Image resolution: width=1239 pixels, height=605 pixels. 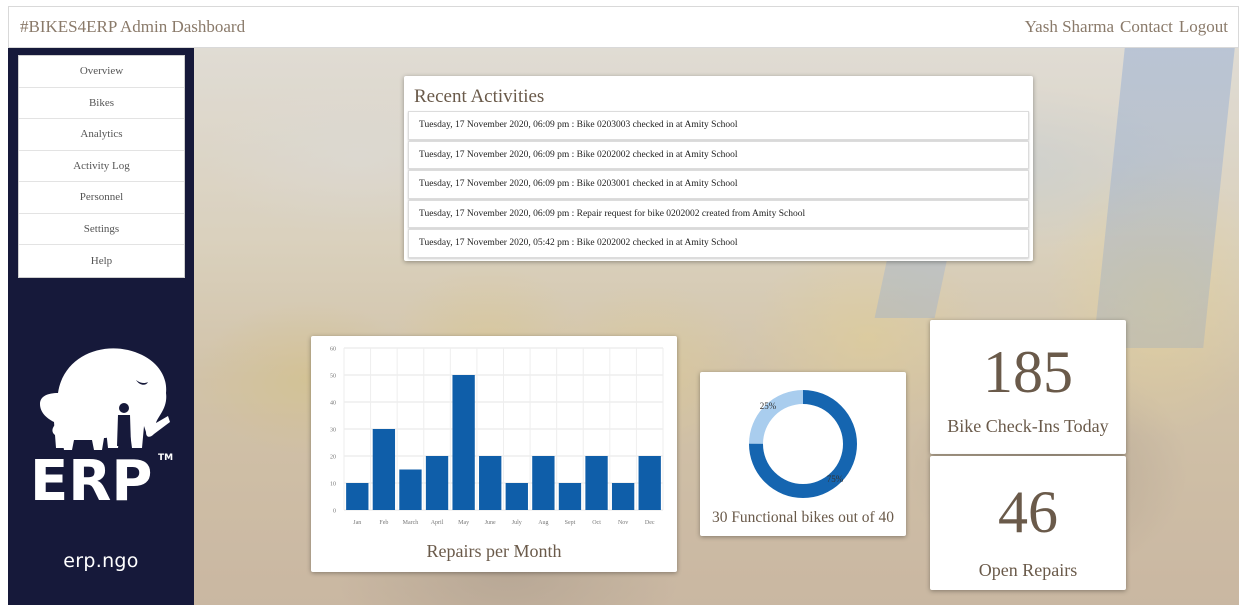 I want to click on functional-bikes-title: 30 Functional bikes out of 40, so click(x=803, y=517).